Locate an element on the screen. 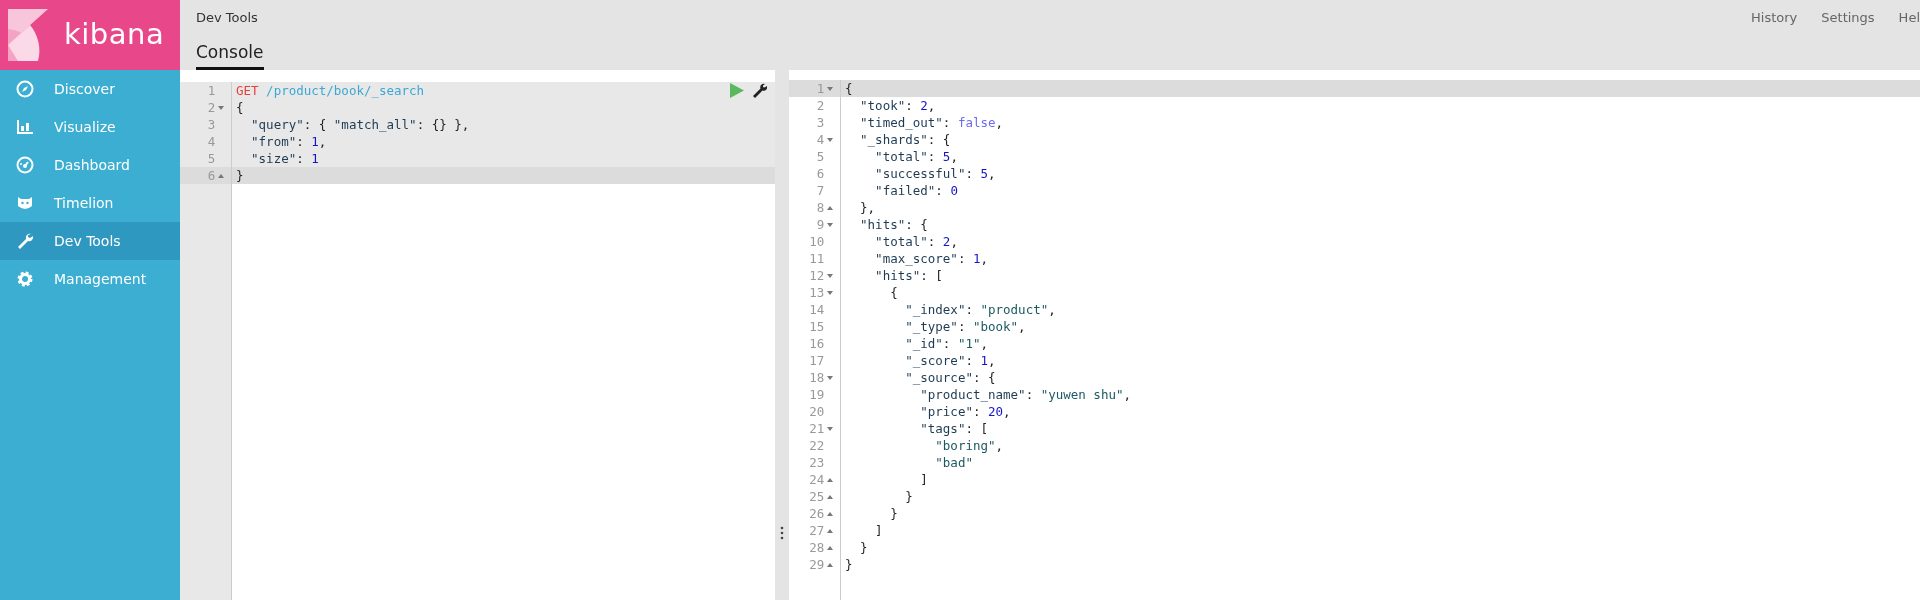 Image resolution: width=1920 pixels, height=600 pixels. sidebar-item: Discover is located at coordinates (90, 89).